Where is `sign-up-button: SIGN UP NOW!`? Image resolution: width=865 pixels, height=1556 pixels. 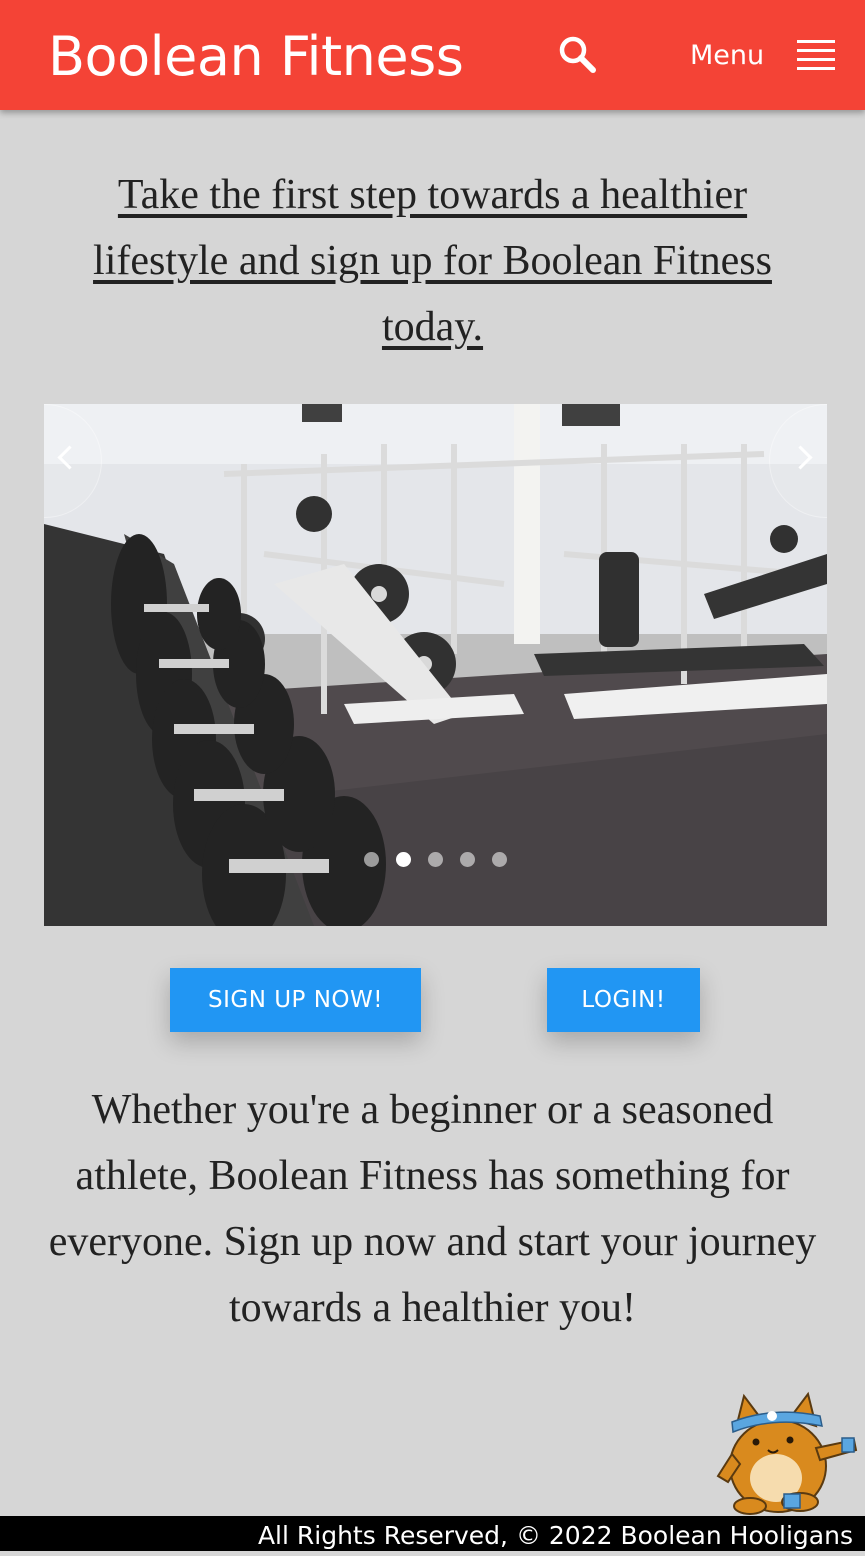
sign-up-button: SIGN UP NOW! is located at coordinates (295, 1000).